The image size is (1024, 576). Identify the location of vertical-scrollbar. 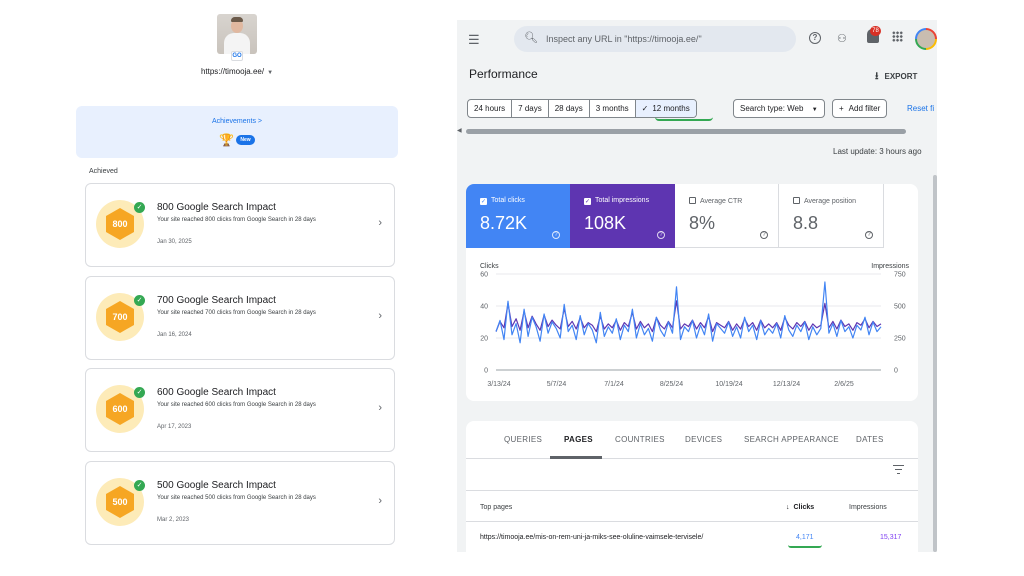
(935, 363).